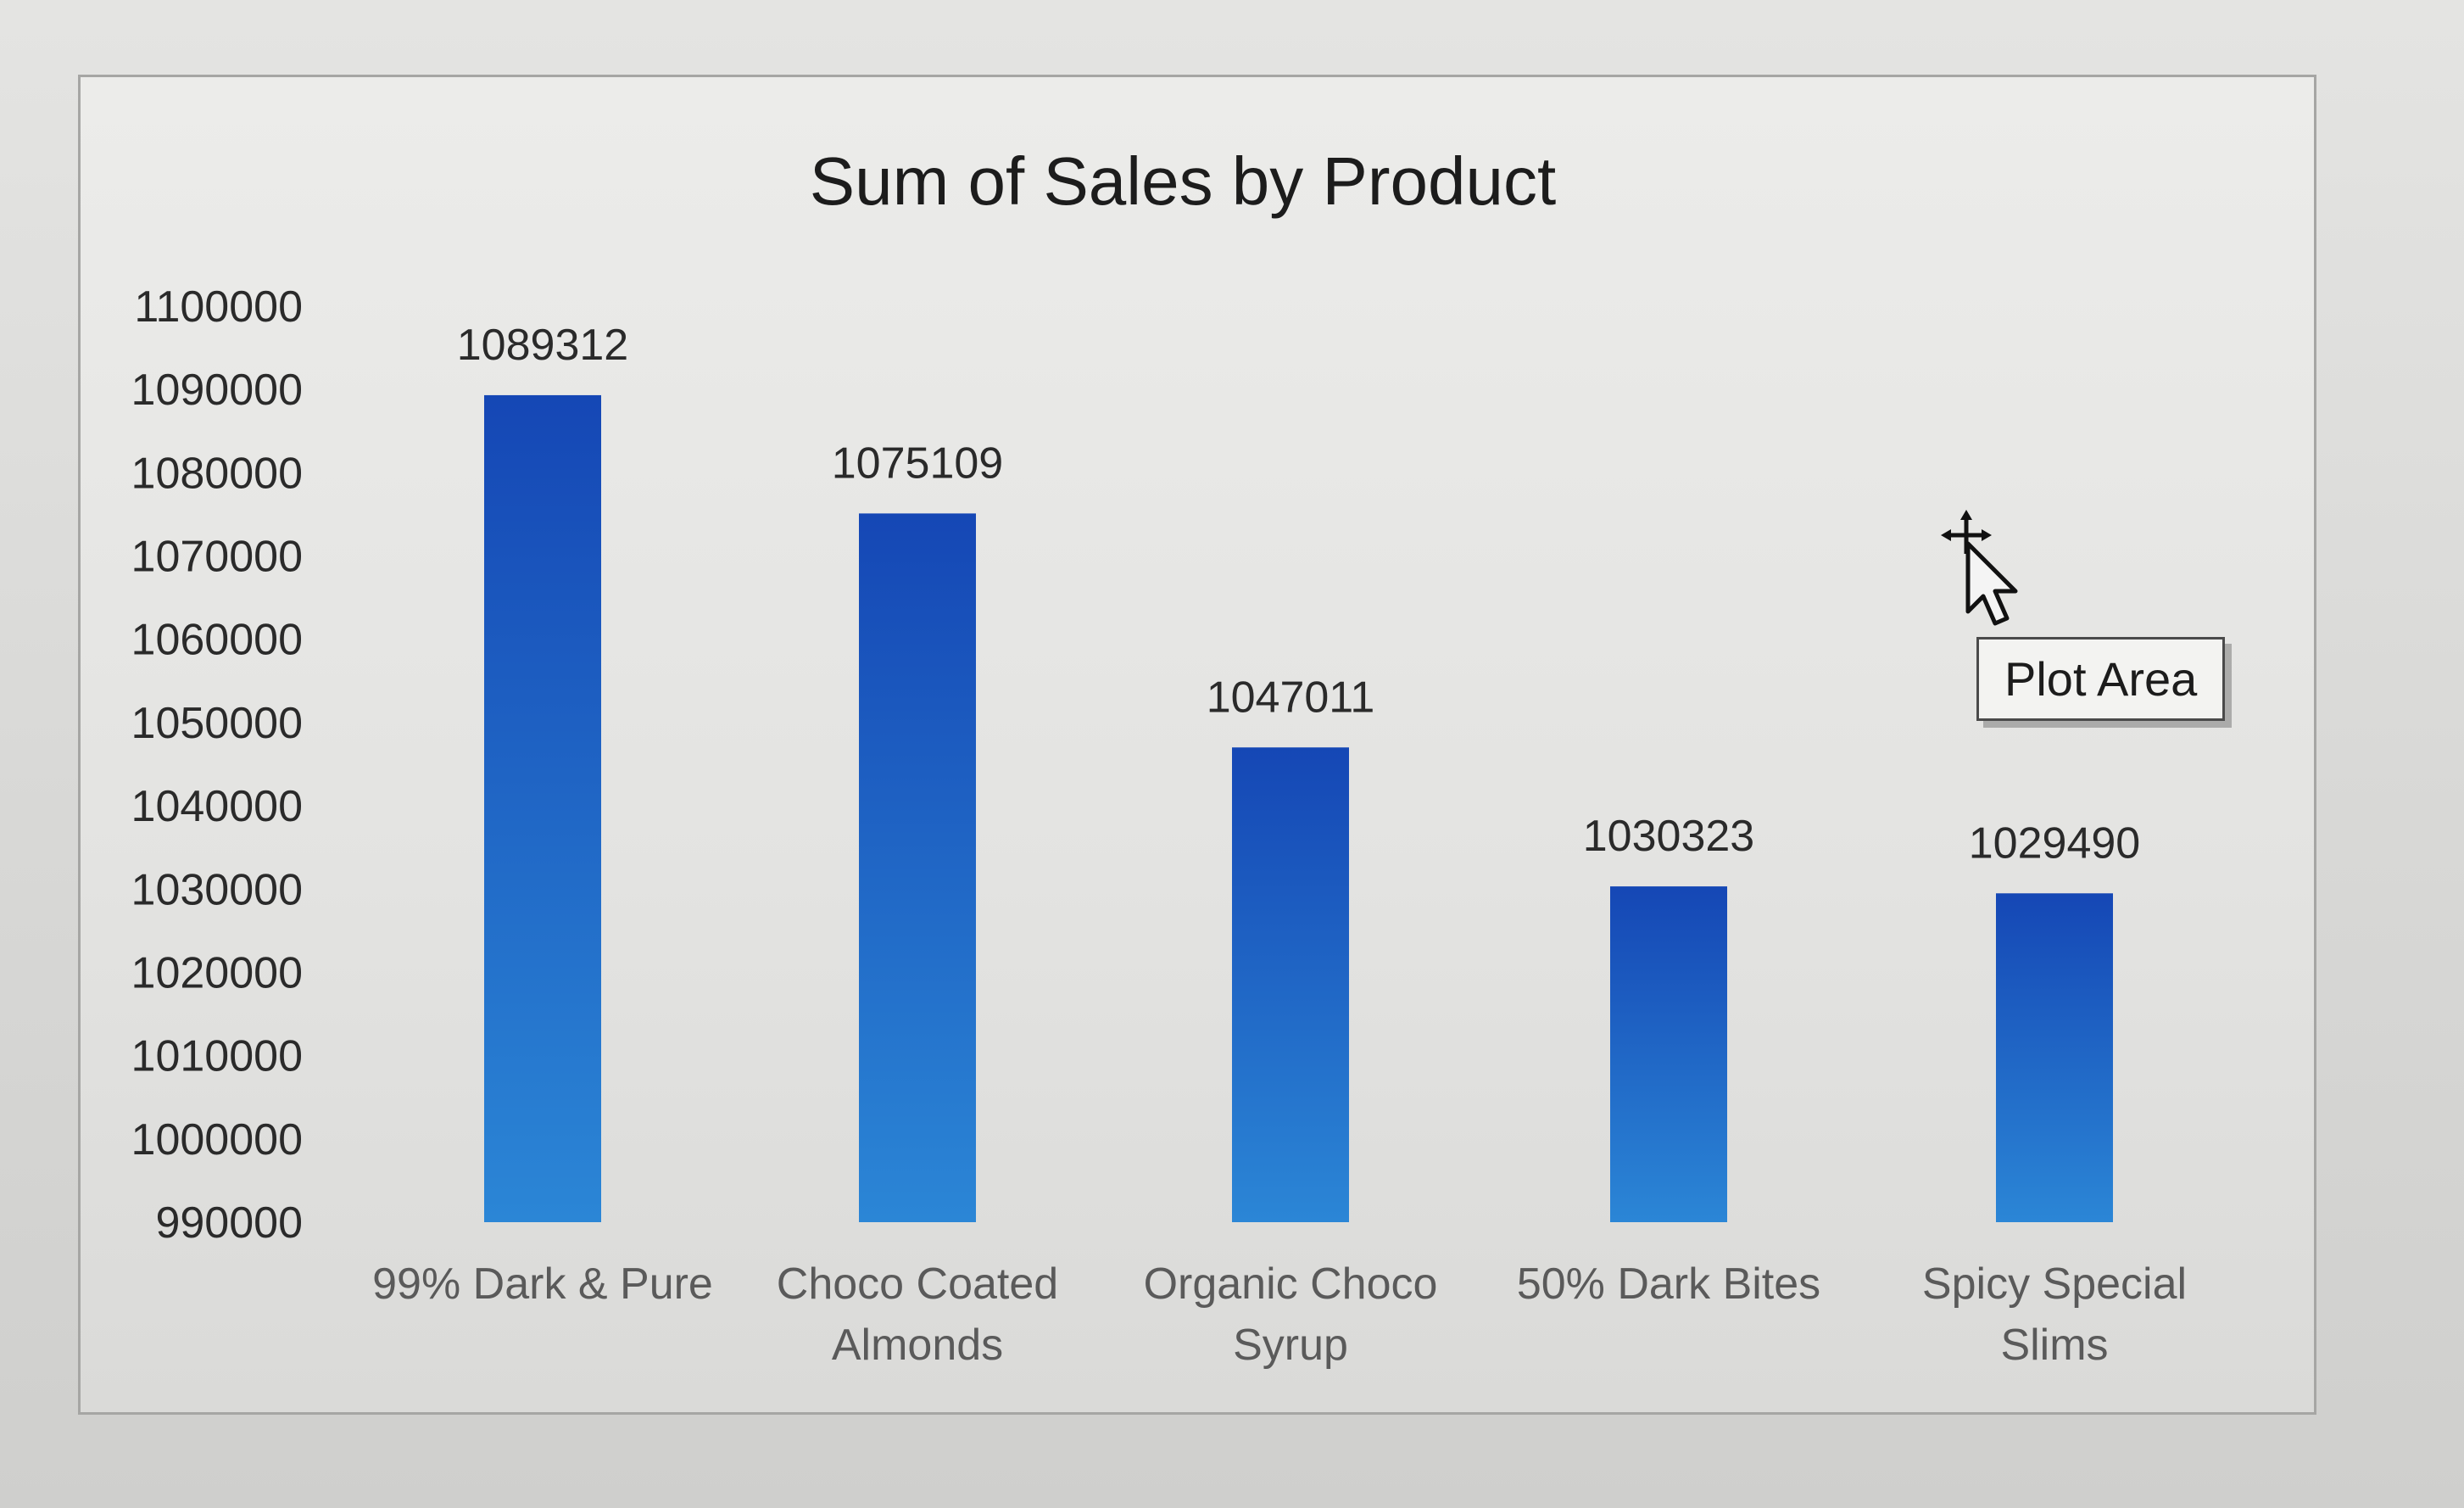 The height and width of the screenshot is (1508, 2464). What do you see at coordinates (217, 391) in the screenshot?
I see `y-tick-label: 1090000` at bounding box center [217, 391].